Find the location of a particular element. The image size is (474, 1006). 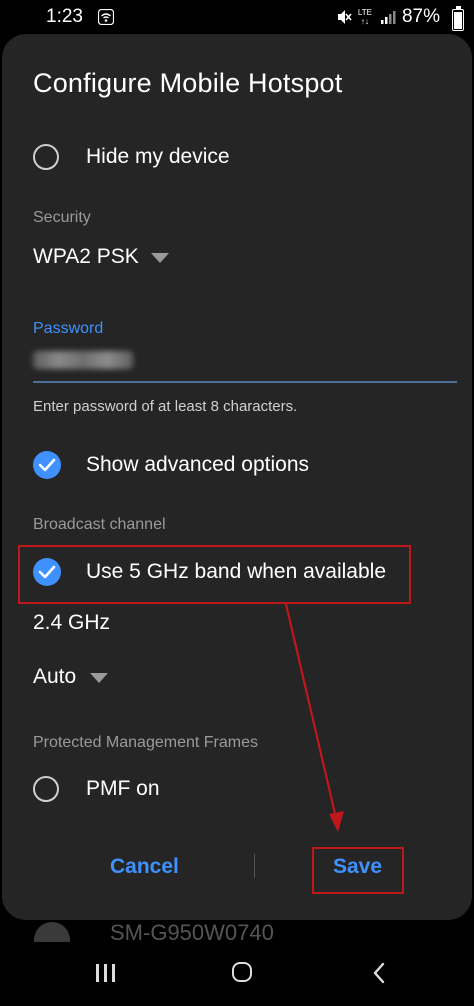

navigation-bar is located at coordinates (237, 974).